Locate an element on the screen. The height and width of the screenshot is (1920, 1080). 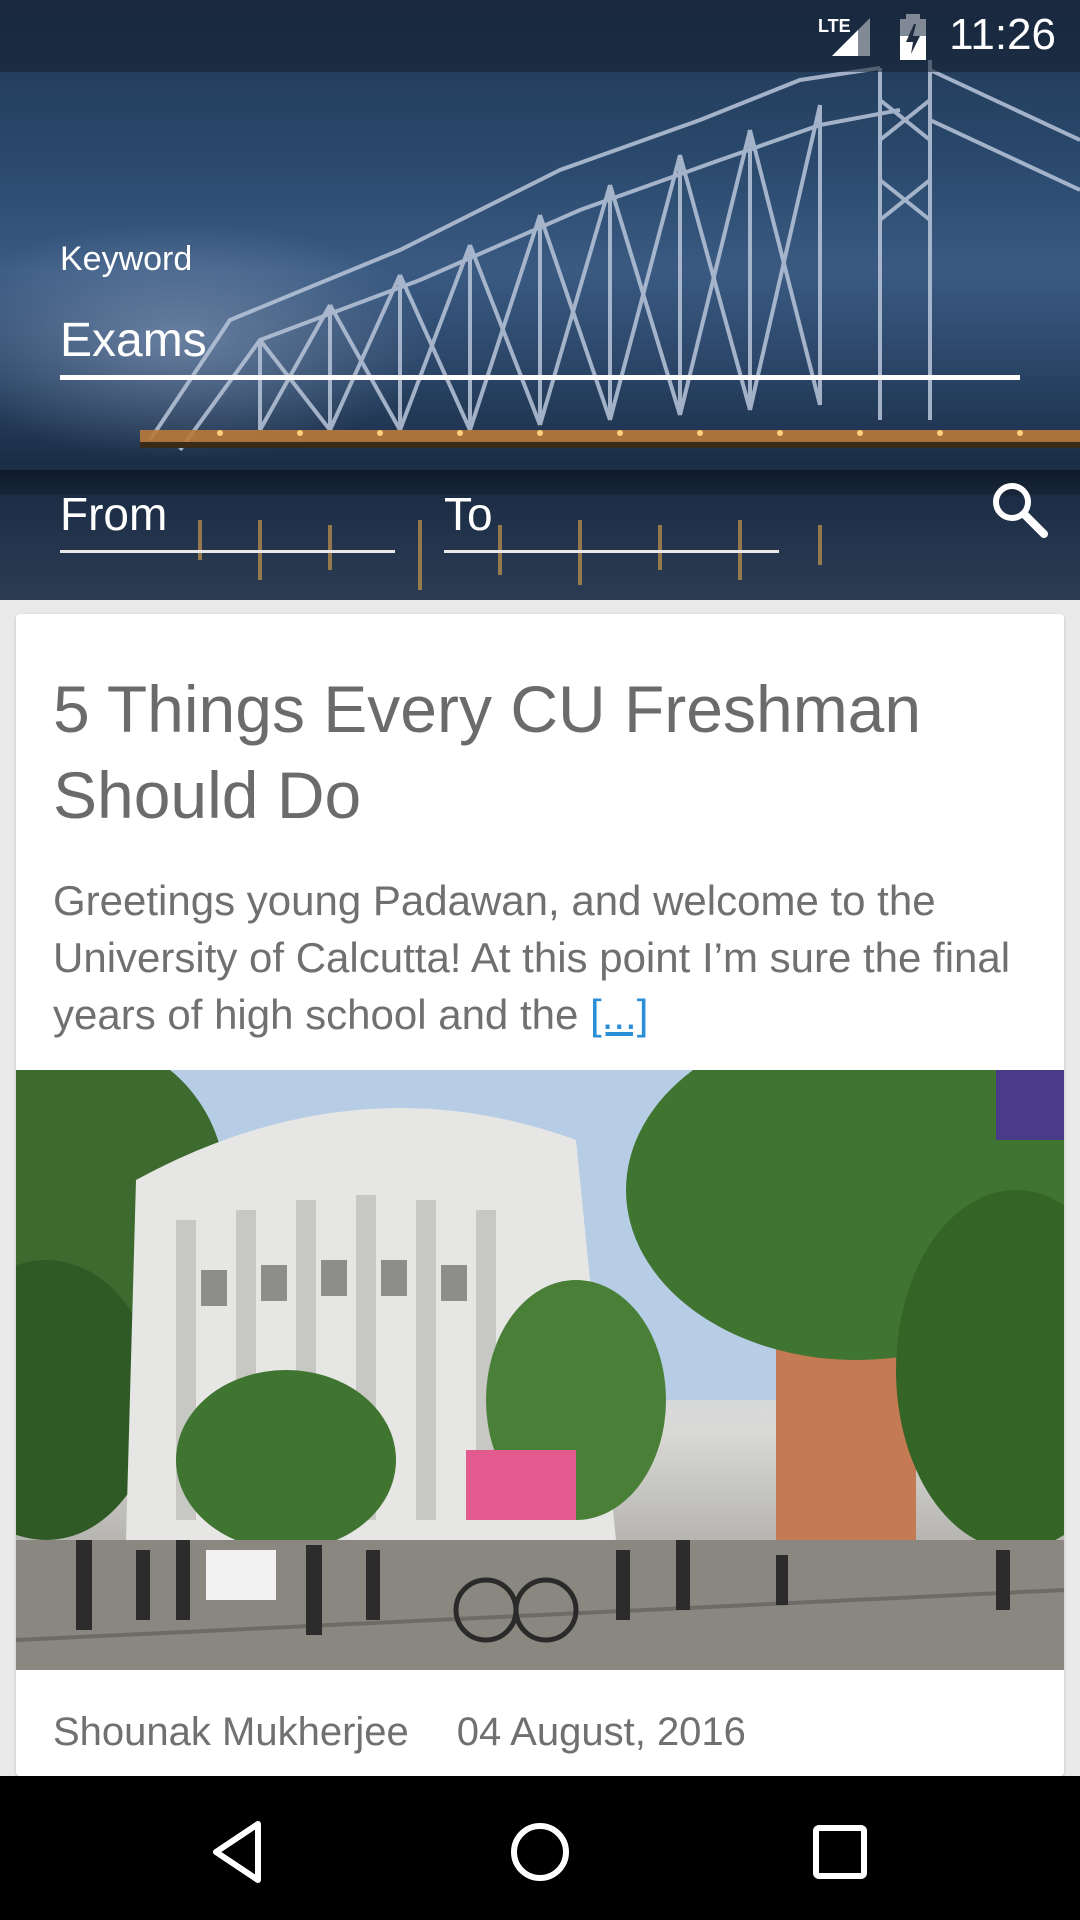
status-time: 11:26 is located at coordinates (1002, 34).